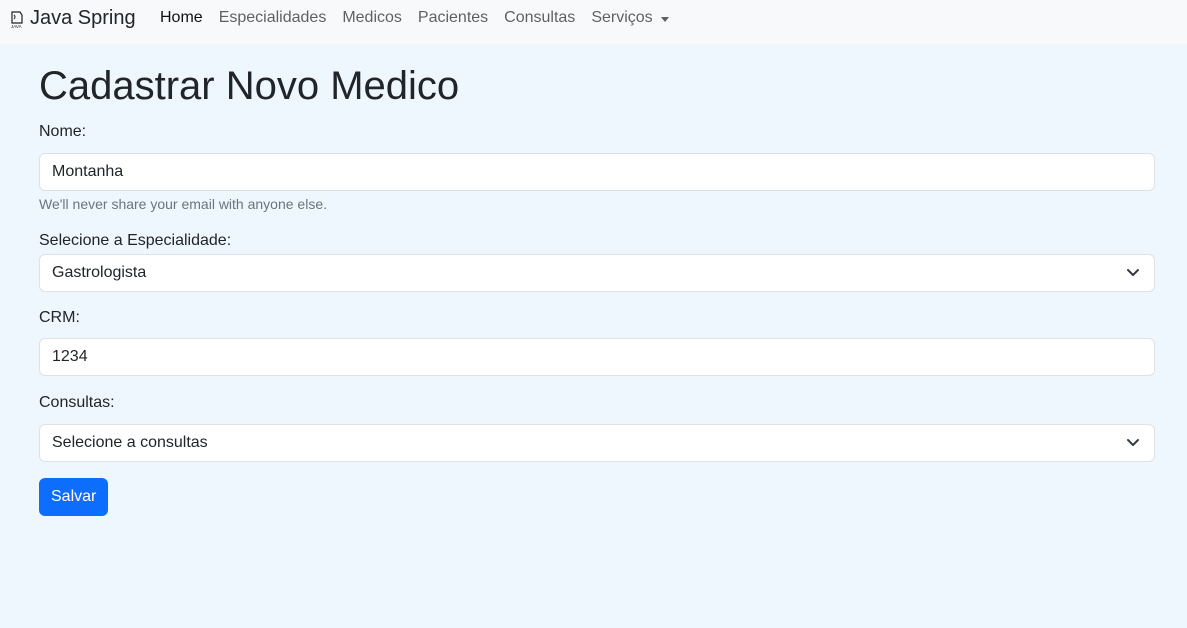 This screenshot has height=628, width=1187. What do you see at coordinates (130, 442) in the screenshot?
I see `consultas-selected-value: Selecione a consultas` at bounding box center [130, 442].